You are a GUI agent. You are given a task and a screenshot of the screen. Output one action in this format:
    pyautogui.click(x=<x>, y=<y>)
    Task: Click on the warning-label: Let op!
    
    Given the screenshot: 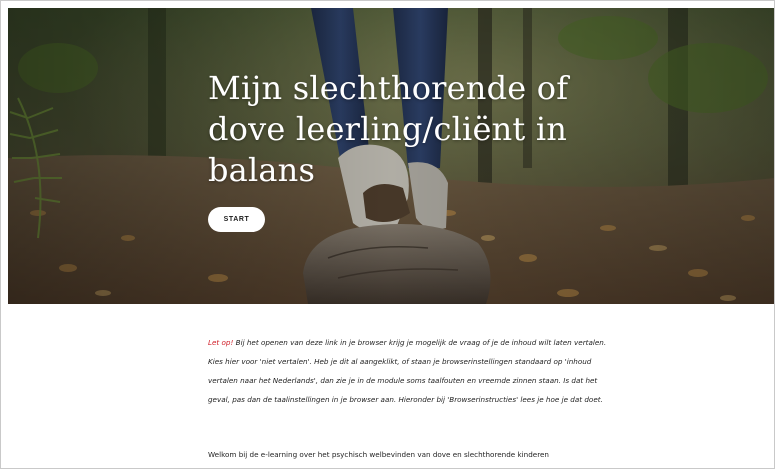 What is the action you would take?
    pyautogui.click(x=221, y=342)
    